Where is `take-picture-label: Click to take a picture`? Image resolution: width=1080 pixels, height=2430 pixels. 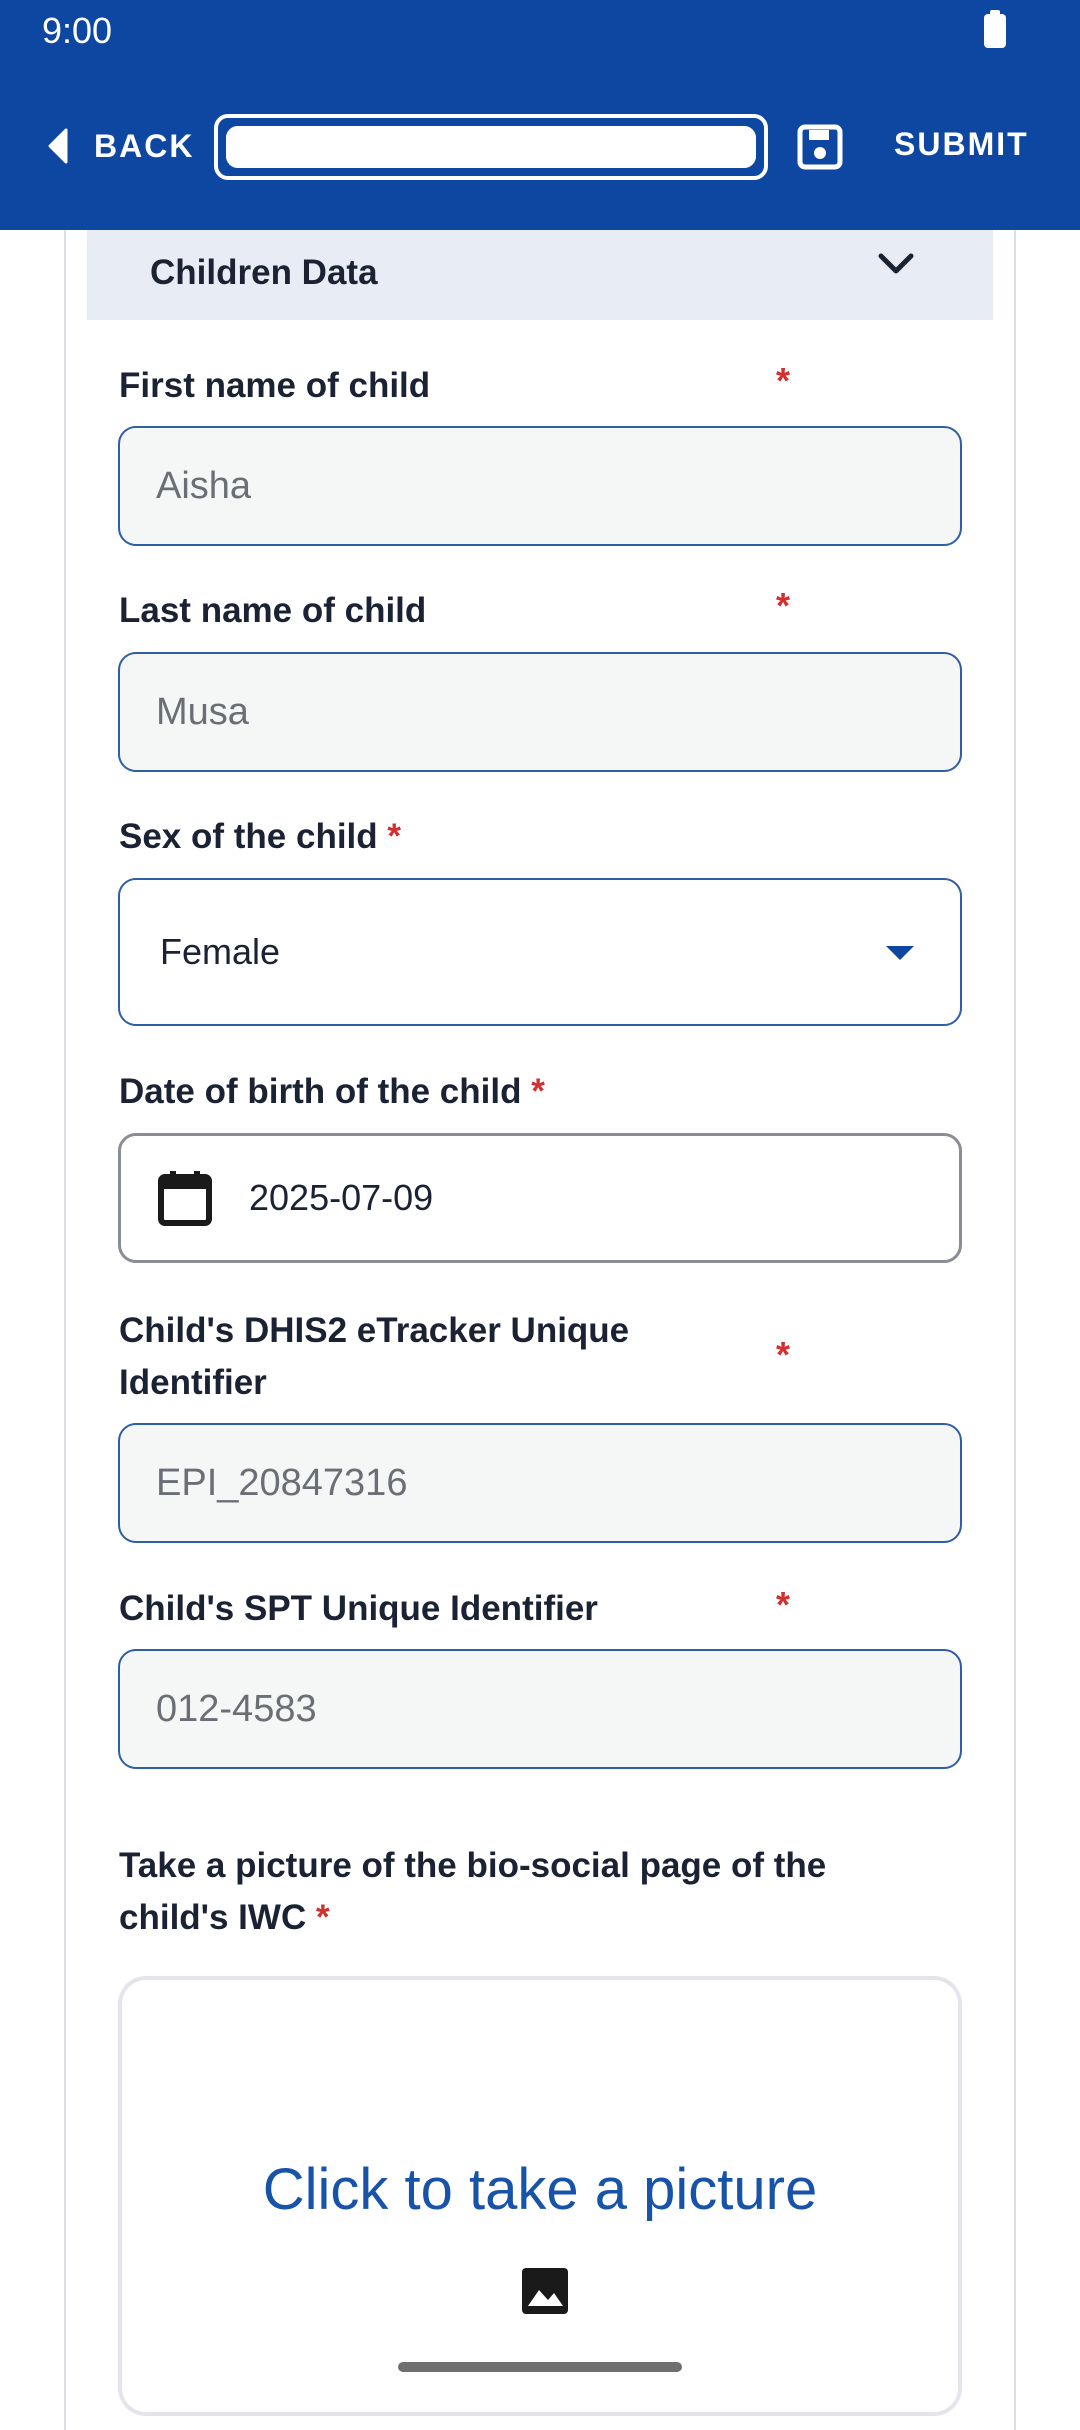 take-picture-label: Click to take a picture is located at coordinates (540, 2189).